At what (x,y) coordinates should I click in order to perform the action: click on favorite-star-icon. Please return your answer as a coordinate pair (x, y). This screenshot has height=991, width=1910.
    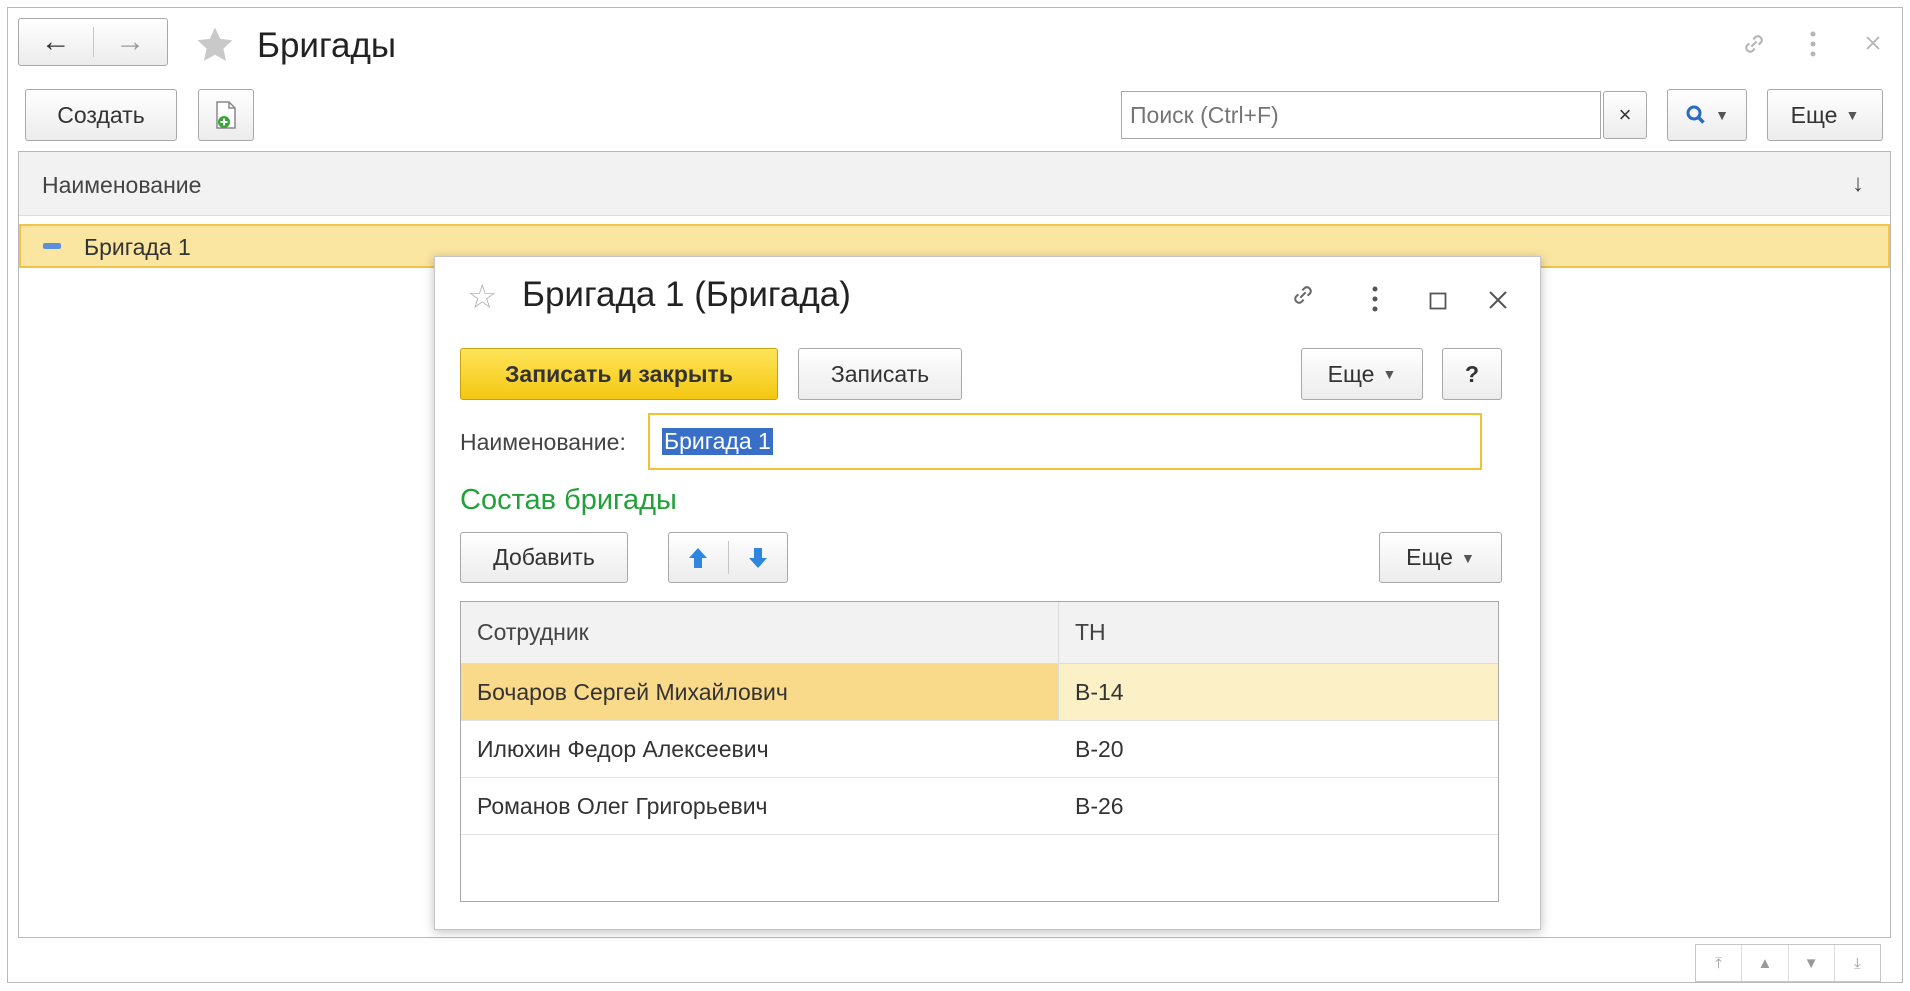
    Looking at the image, I should click on (215, 47).